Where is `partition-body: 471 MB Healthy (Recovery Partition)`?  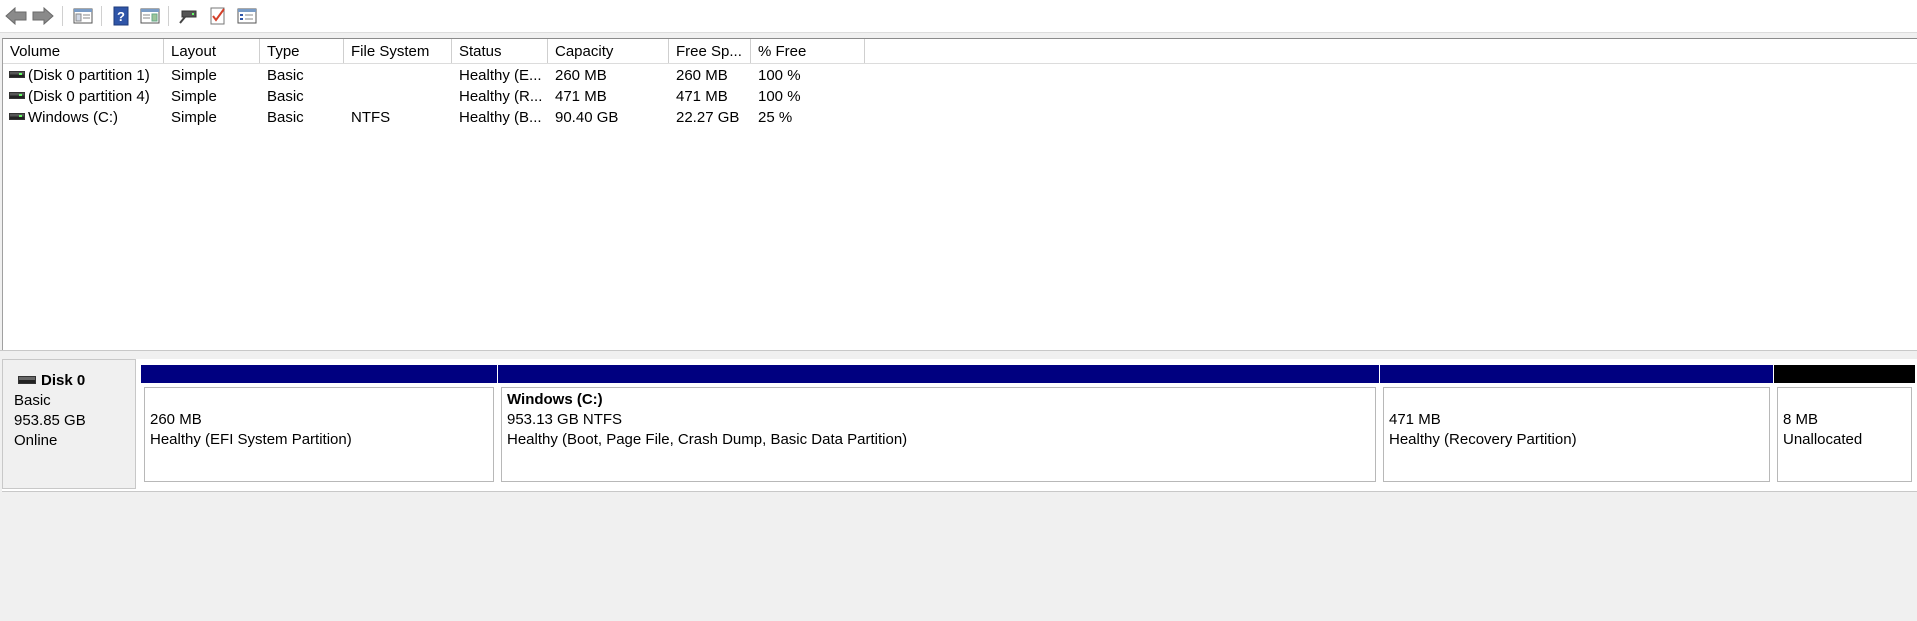
partition-body: 471 MB Healthy (Recovery Partition) is located at coordinates (1576, 434).